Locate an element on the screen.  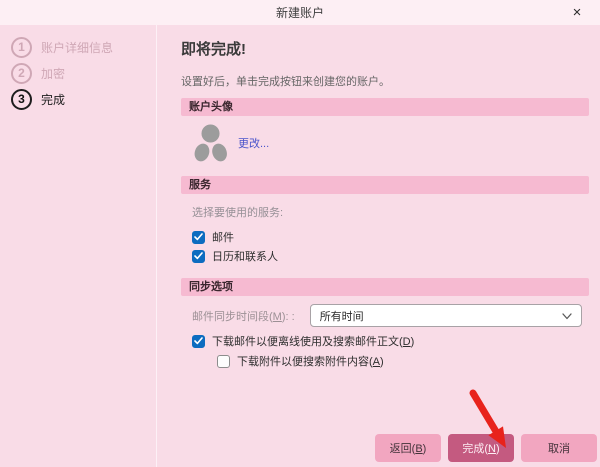
step-account-details: 1 账户详细信息 is located at coordinates (78, 47).